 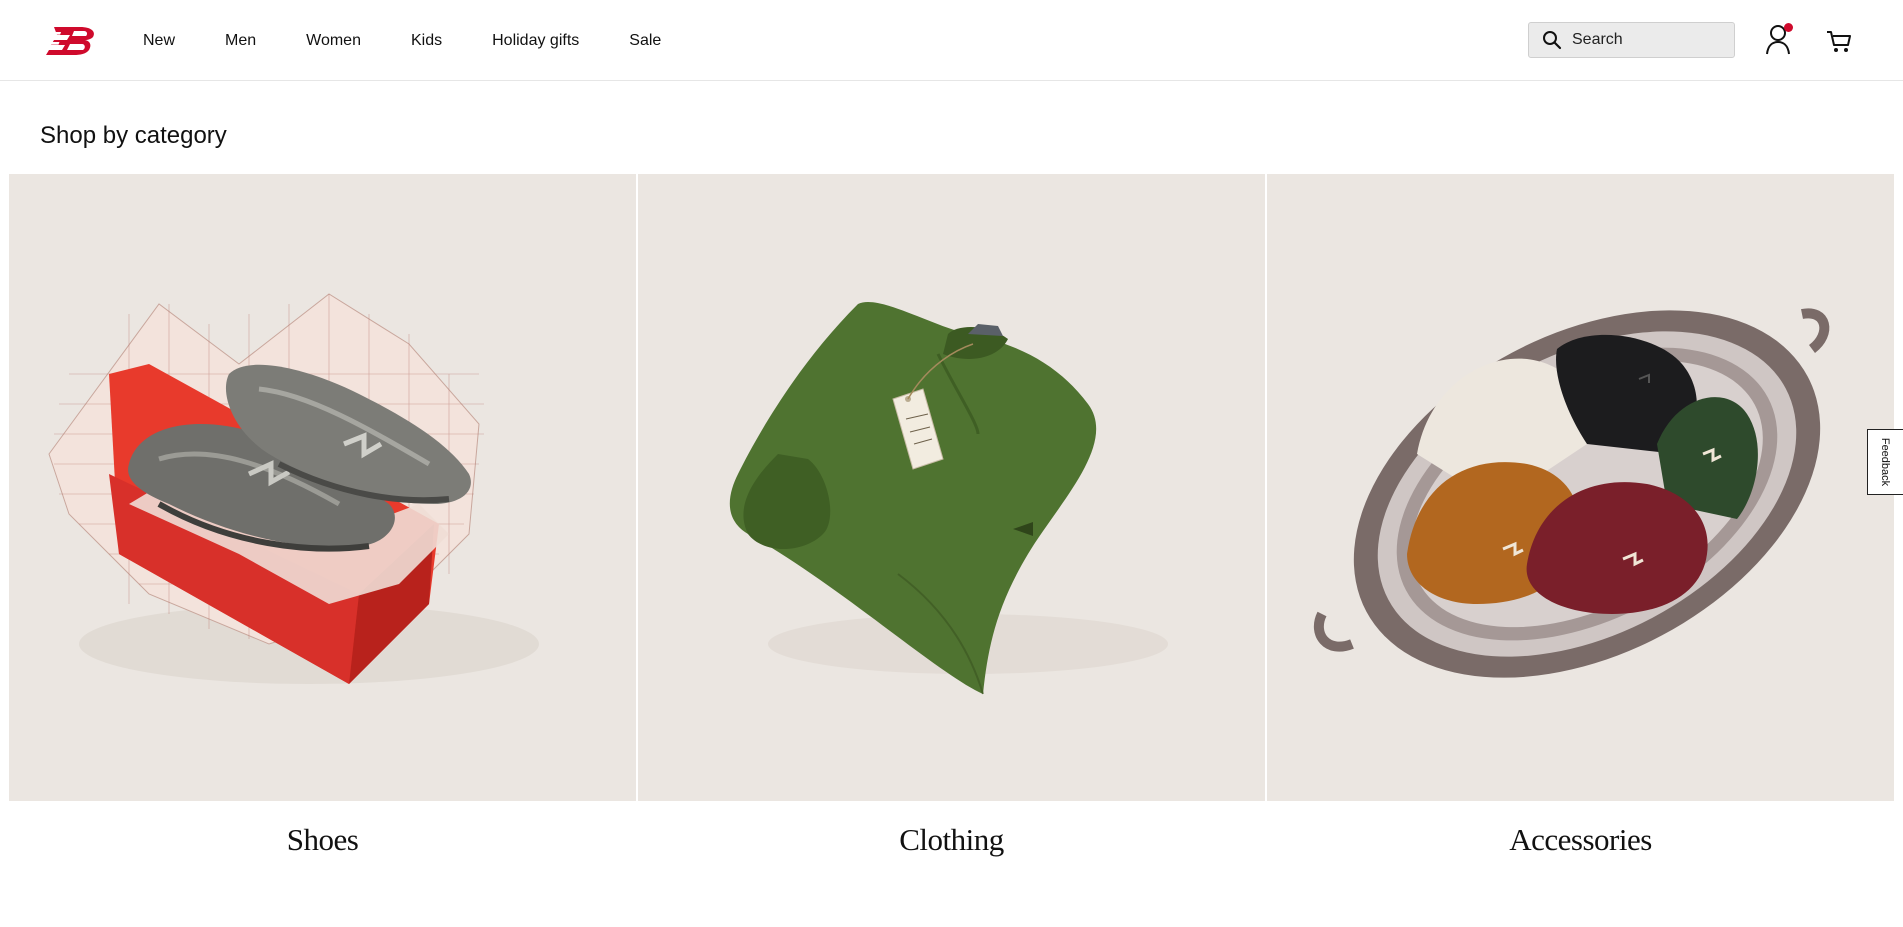 I want to click on feedback-tab: Feedback, so click(x=1885, y=462).